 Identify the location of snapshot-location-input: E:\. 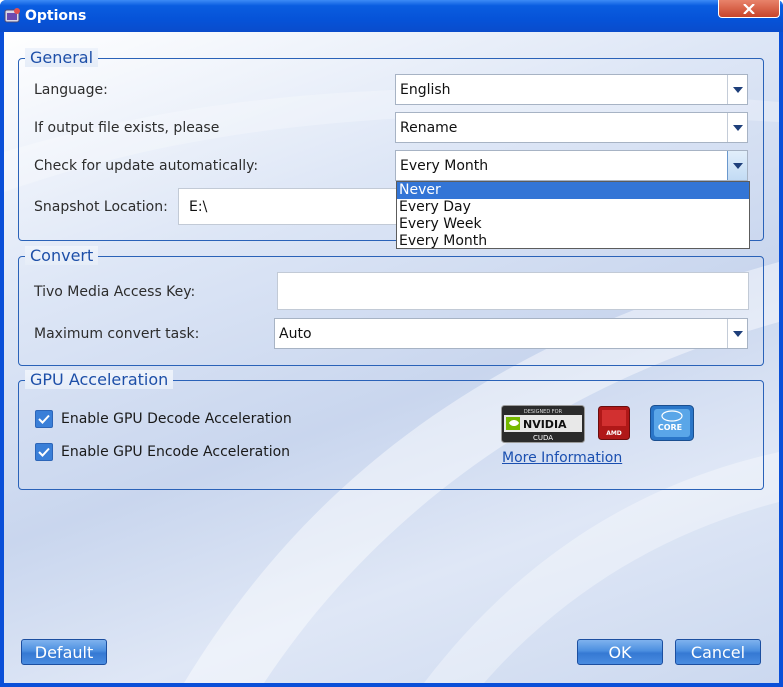
(288, 206).